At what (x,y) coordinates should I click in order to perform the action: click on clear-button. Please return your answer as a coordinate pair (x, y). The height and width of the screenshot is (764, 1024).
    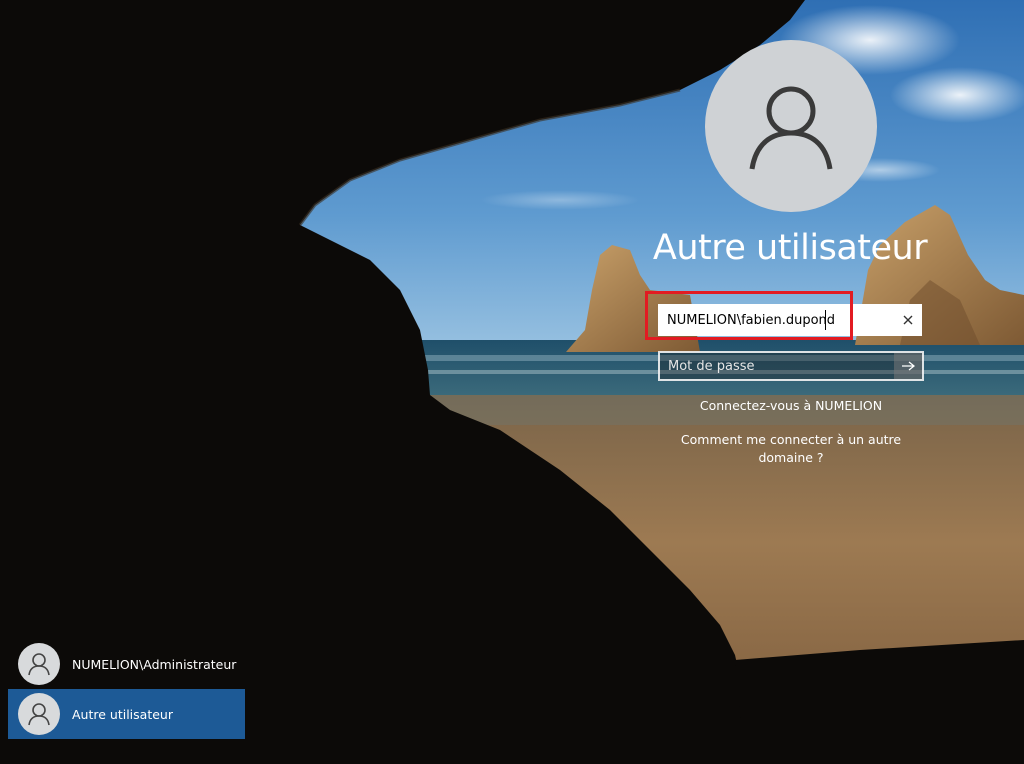
    Looking at the image, I should click on (908, 320).